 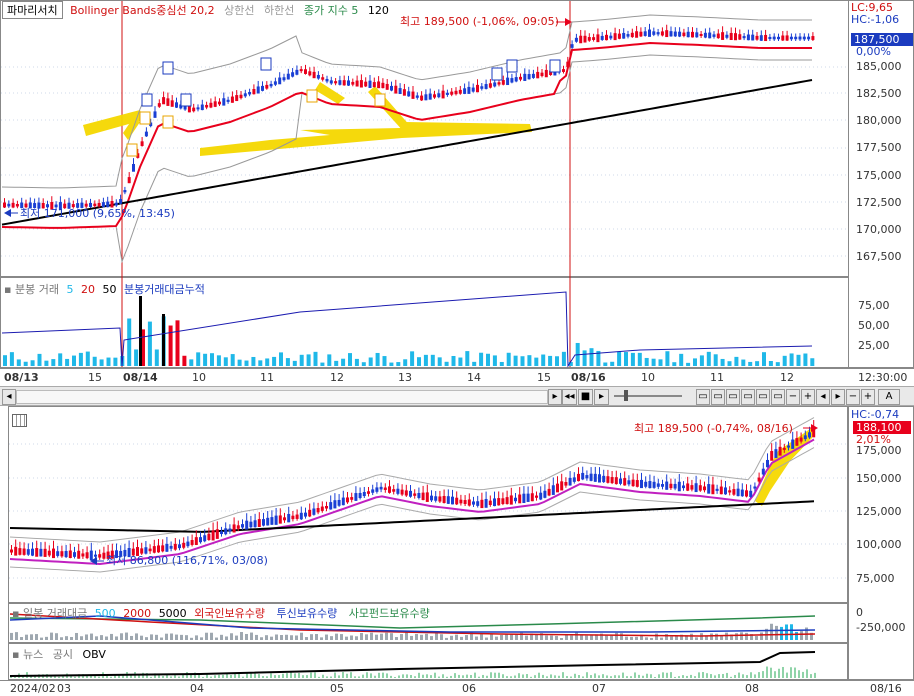 What do you see at coordinates (378, 10) in the screenshot?
I see `legend-period-120: 120` at bounding box center [378, 10].